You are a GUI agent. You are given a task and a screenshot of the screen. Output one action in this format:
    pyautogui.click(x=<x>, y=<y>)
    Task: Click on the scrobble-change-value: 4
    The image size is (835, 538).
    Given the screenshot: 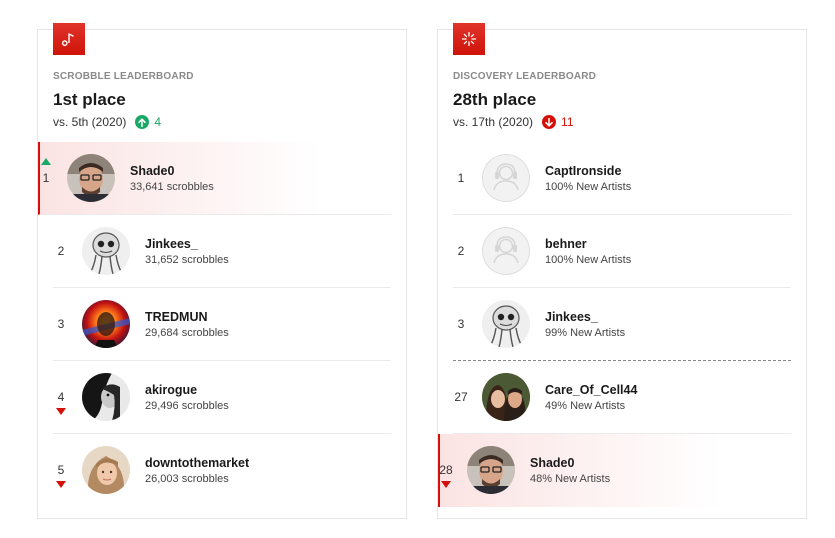 What is the action you would take?
    pyautogui.click(x=158, y=122)
    